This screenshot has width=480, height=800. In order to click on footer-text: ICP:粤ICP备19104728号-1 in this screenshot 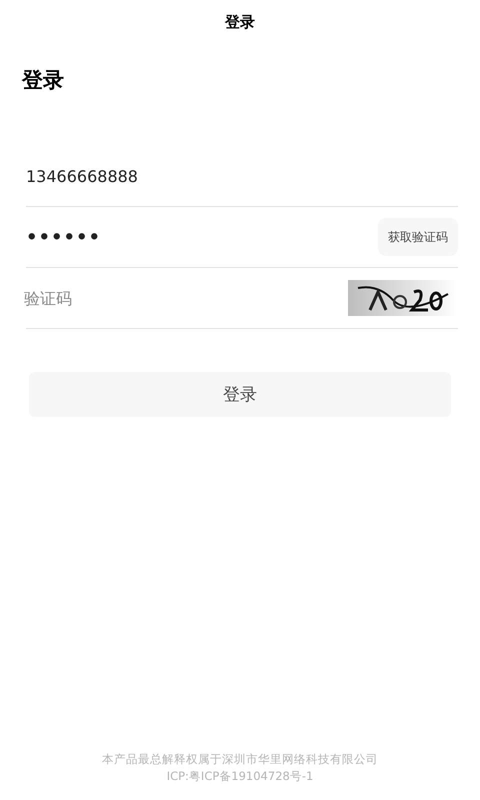, I will do `click(240, 776)`.